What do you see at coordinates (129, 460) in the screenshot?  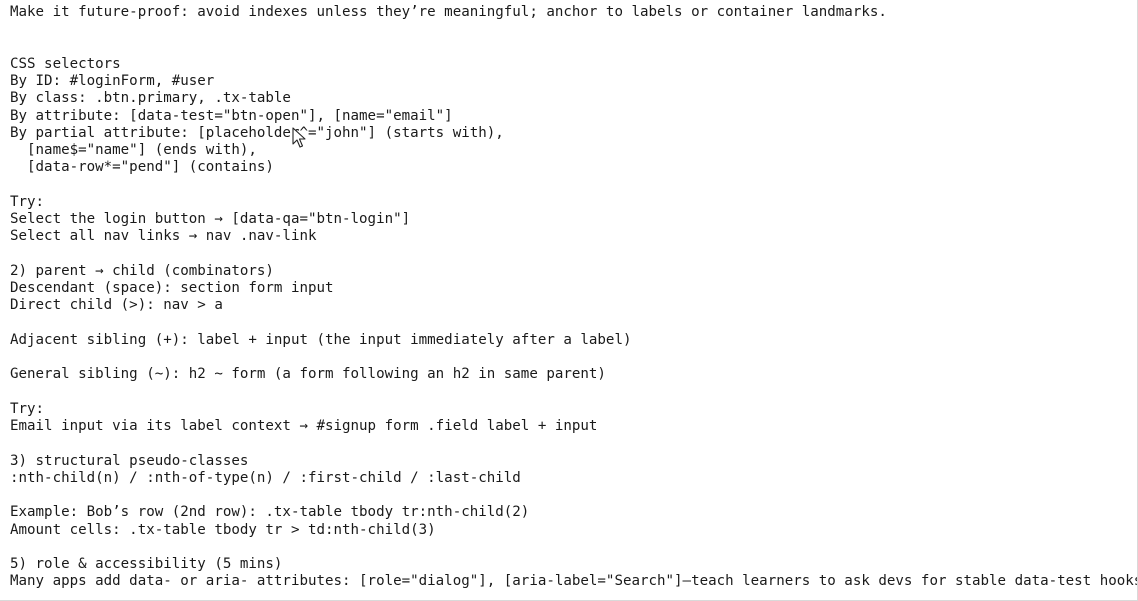 I see `text-line: 3) structural pseudo-classes` at bounding box center [129, 460].